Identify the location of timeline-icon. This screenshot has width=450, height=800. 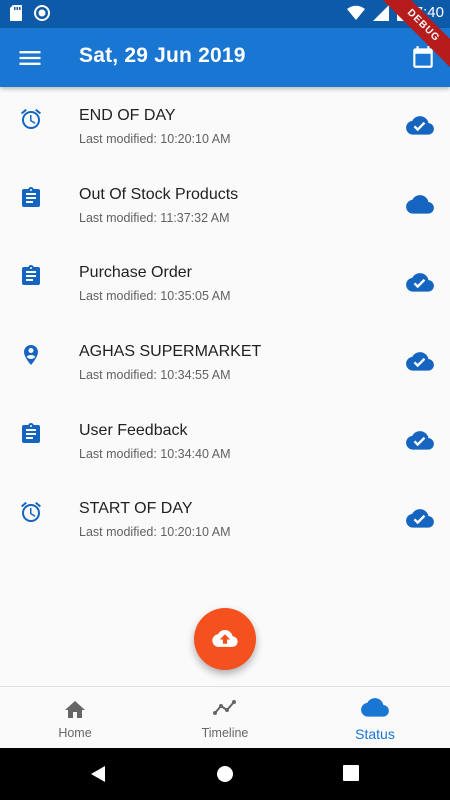
(224, 707).